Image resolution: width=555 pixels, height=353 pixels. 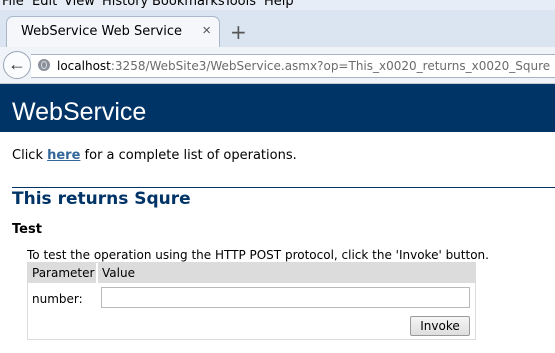 I want to click on globe-icon, so click(x=44, y=65).